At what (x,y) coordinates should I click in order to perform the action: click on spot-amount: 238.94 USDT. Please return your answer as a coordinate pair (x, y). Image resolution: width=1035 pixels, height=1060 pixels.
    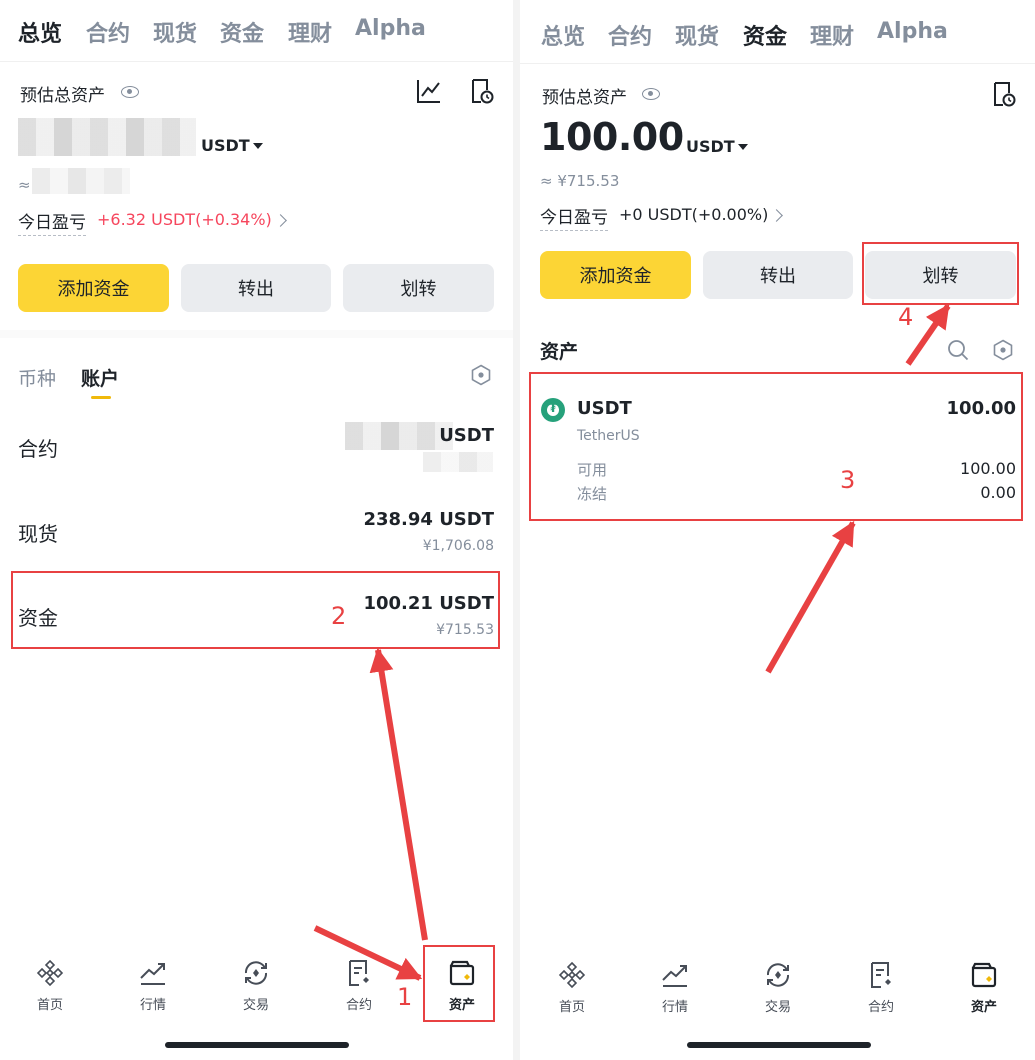
    Looking at the image, I should click on (428, 519).